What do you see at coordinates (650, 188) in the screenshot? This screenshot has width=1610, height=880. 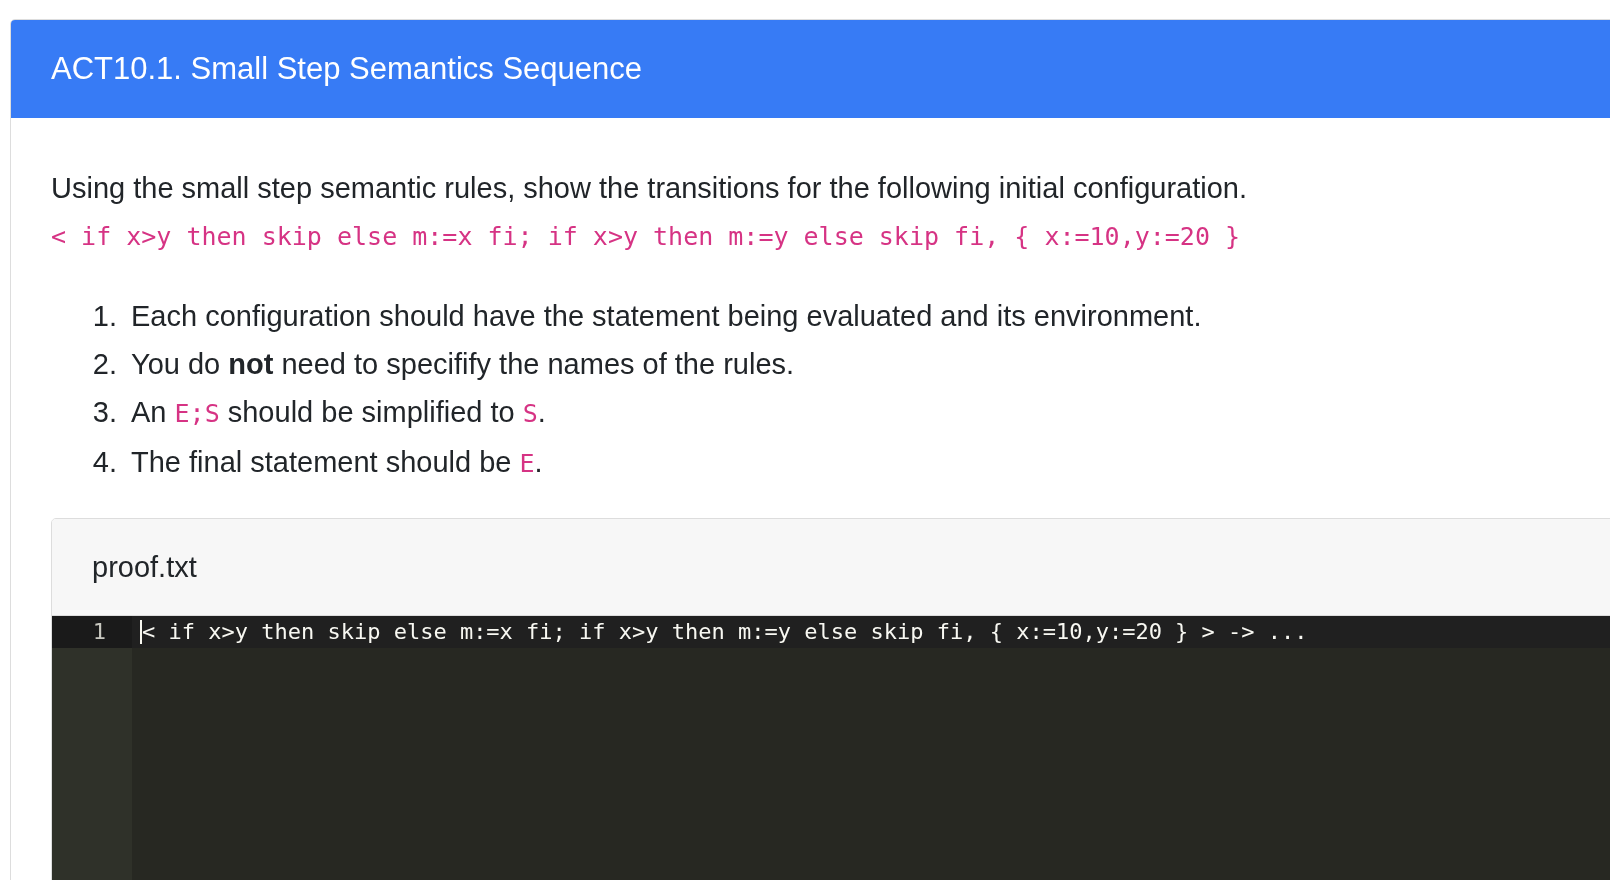 I see `prompt-text: Using the small step semantic rules, show the transitions for the following initial configuration.` at bounding box center [650, 188].